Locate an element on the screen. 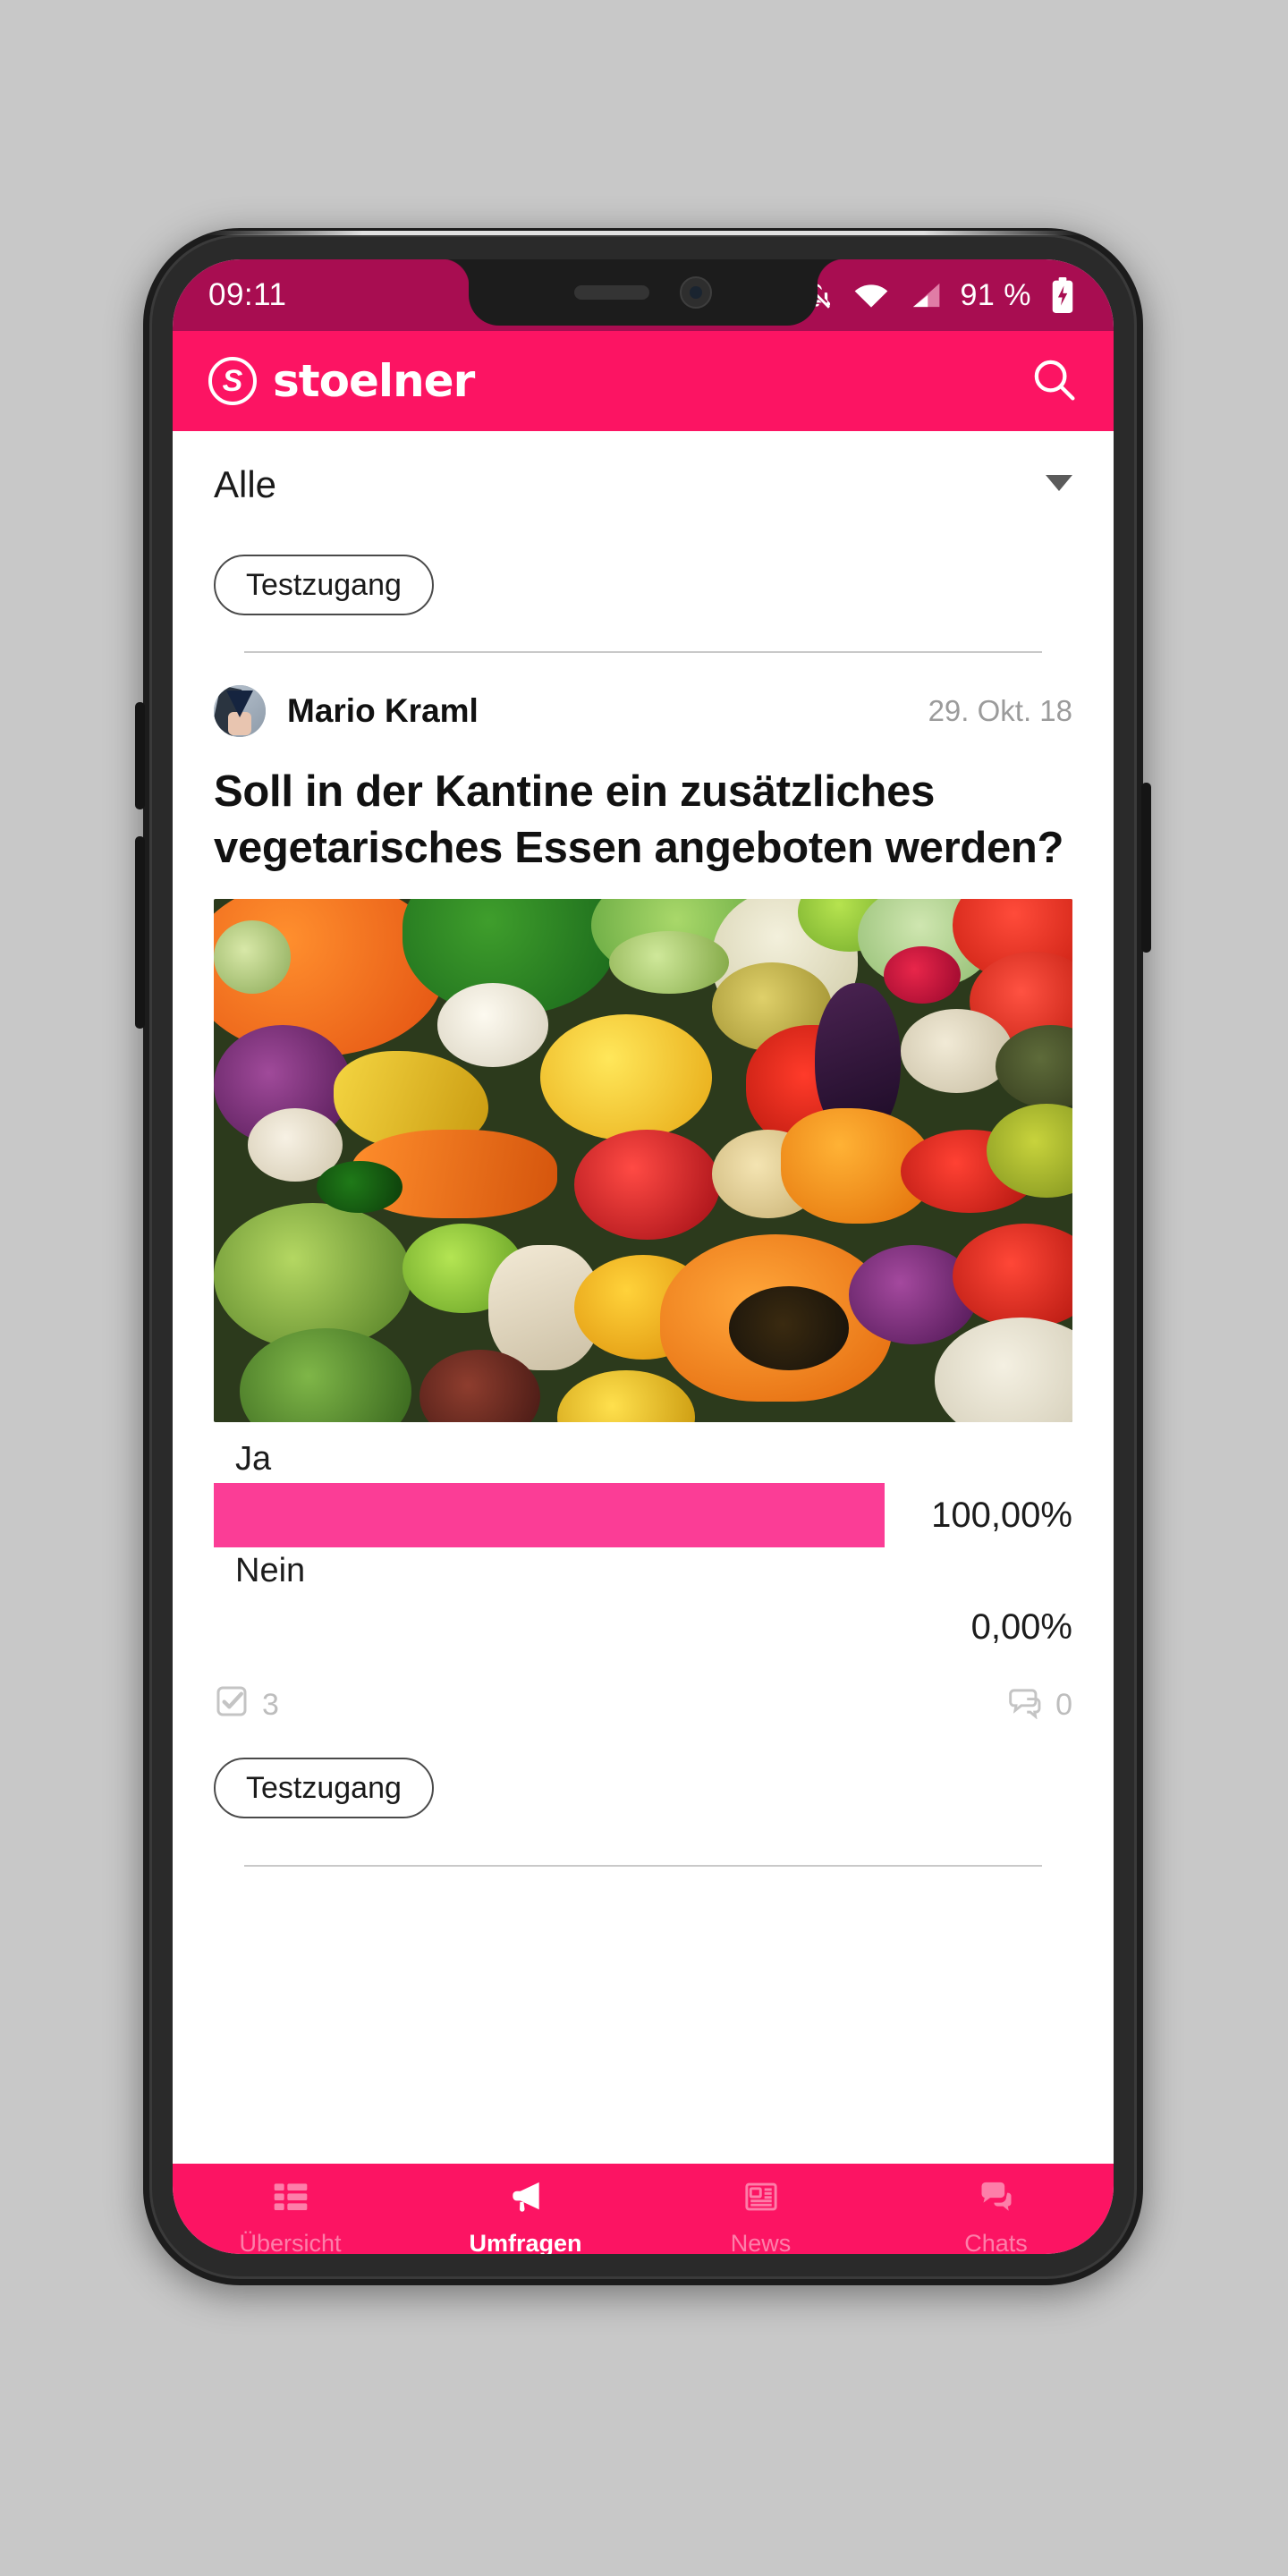 This screenshot has height=2576, width=1288. bottom-navigation: Übersicht Umfragen News Chats is located at coordinates (643, 2209).